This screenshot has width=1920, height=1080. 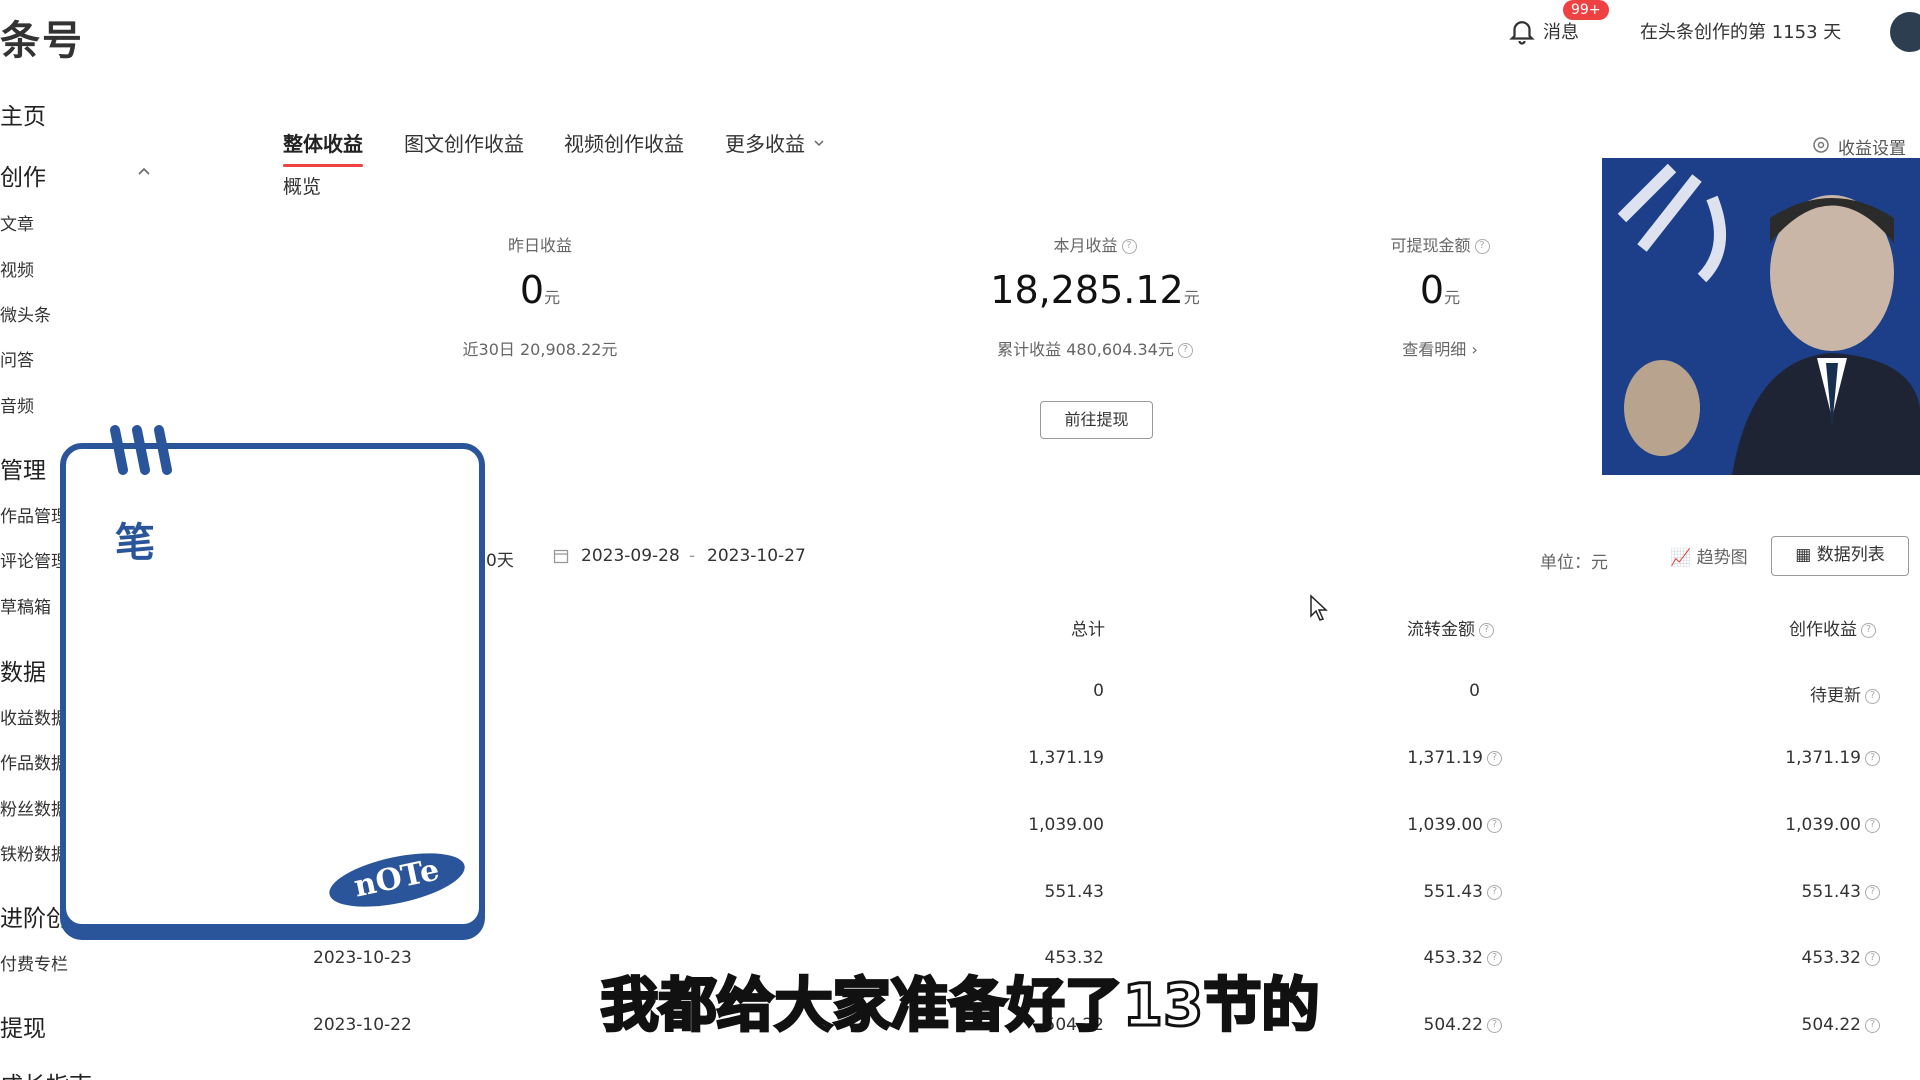 What do you see at coordinates (540, 290) in the screenshot?
I see `yesterday-income-value: 0元` at bounding box center [540, 290].